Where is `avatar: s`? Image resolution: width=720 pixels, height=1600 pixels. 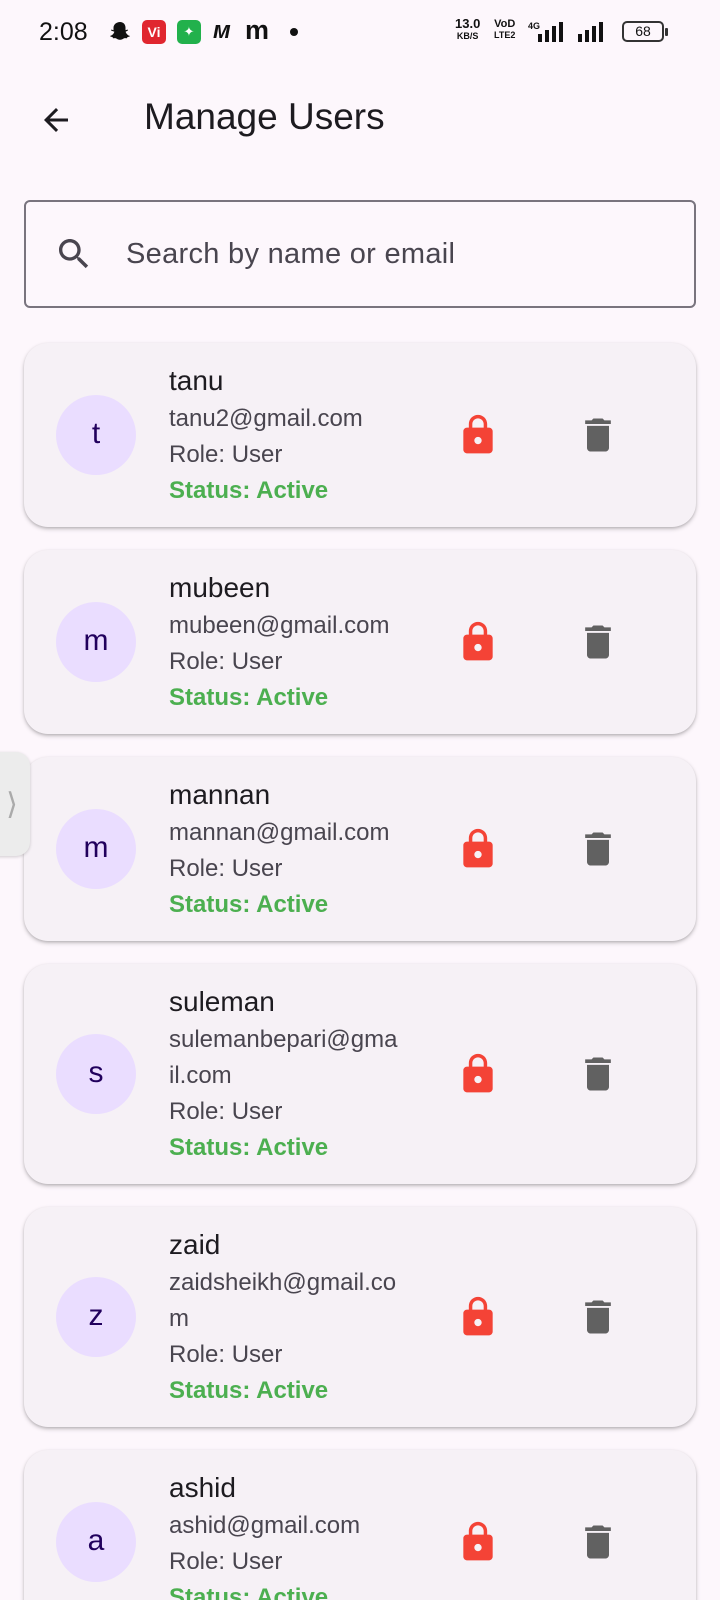
avatar: s is located at coordinates (96, 1074).